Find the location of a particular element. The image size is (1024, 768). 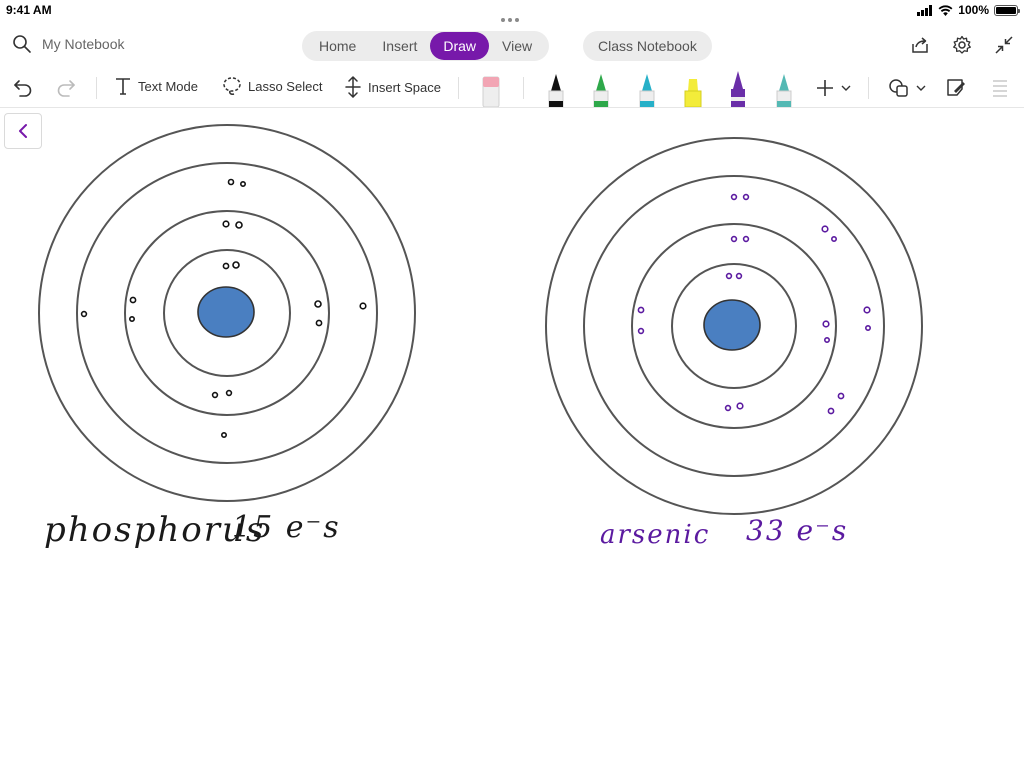

status-bar: 9:41 AM 100% is located at coordinates (512, 11).